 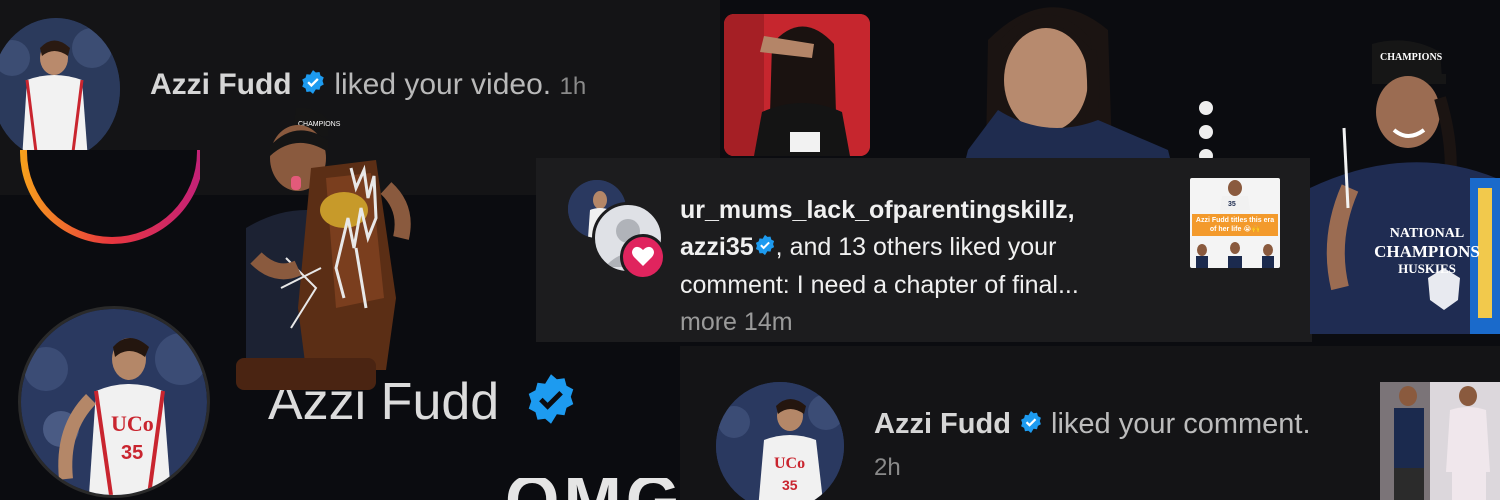 I want to click on liker-username-2: azzi35, so click(x=717, y=247).